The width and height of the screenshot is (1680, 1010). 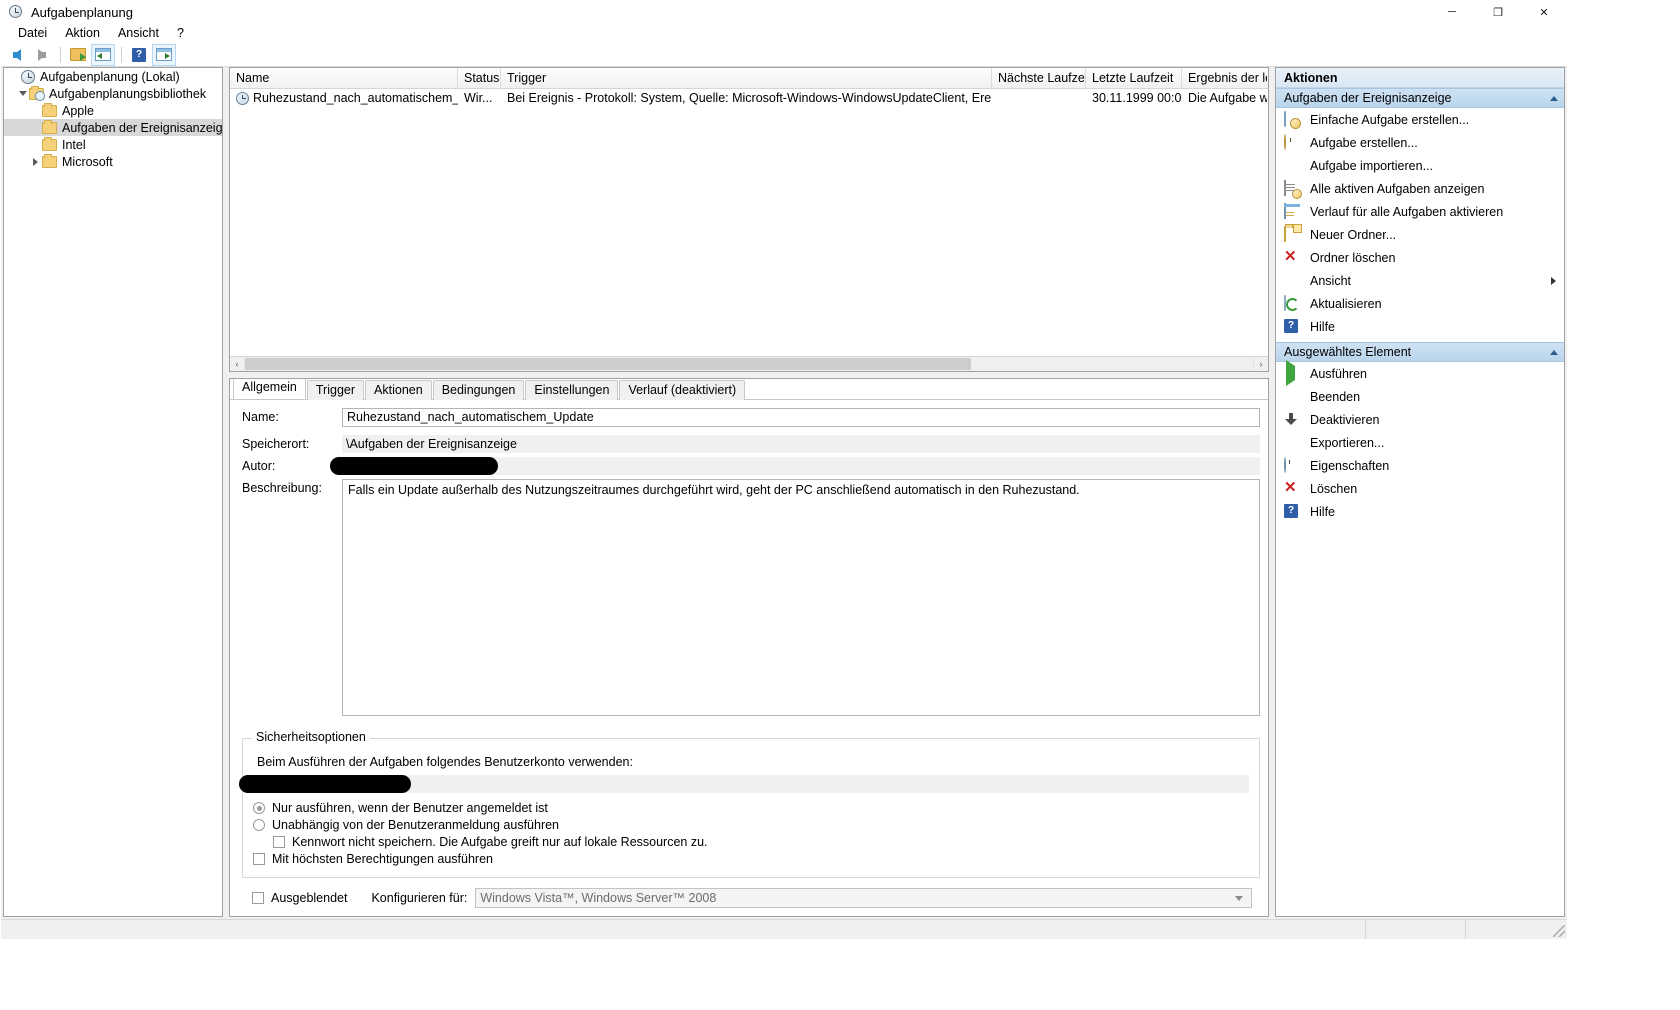 I want to click on action-enable-all-history: Verlauf für alle Aufgaben aktivieren, so click(x=1420, y=211).